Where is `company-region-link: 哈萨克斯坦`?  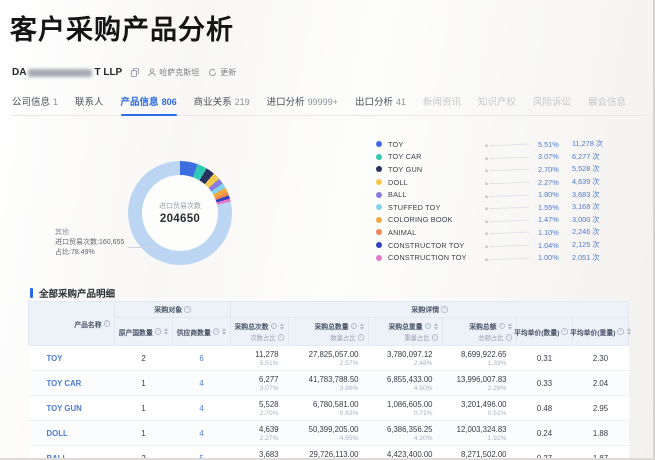 company-region-link: 哈萨克斯坦 is located at coordinates (173, 72).